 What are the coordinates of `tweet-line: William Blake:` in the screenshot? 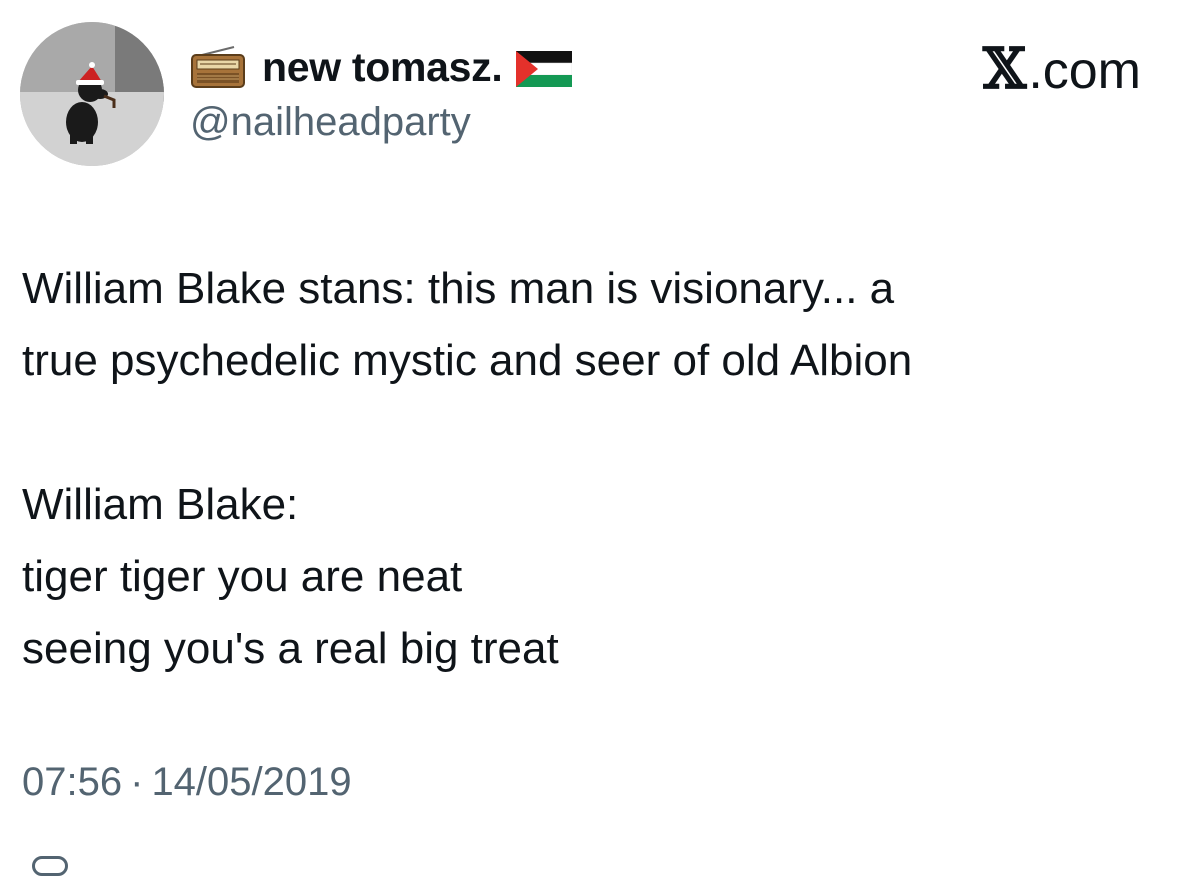 It's located at (160, 504).